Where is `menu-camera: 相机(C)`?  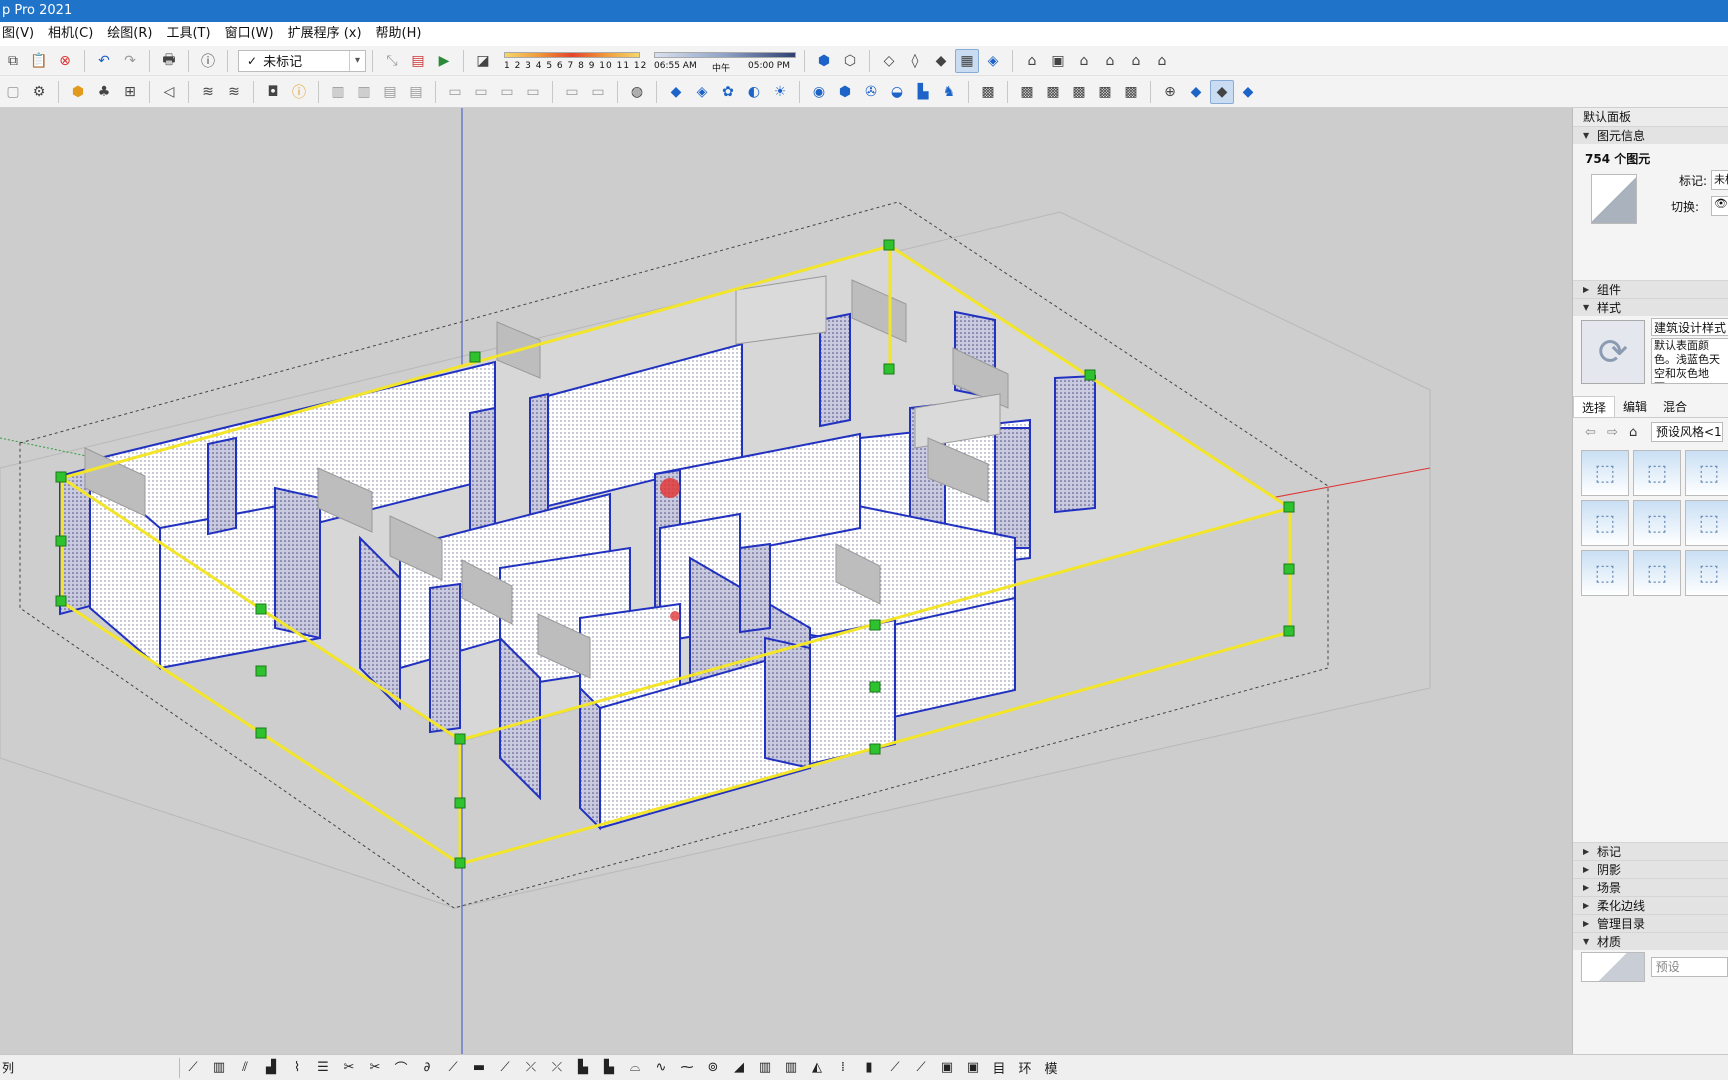
menu-camera: 相机(C) is located at coordinates (75, 34).